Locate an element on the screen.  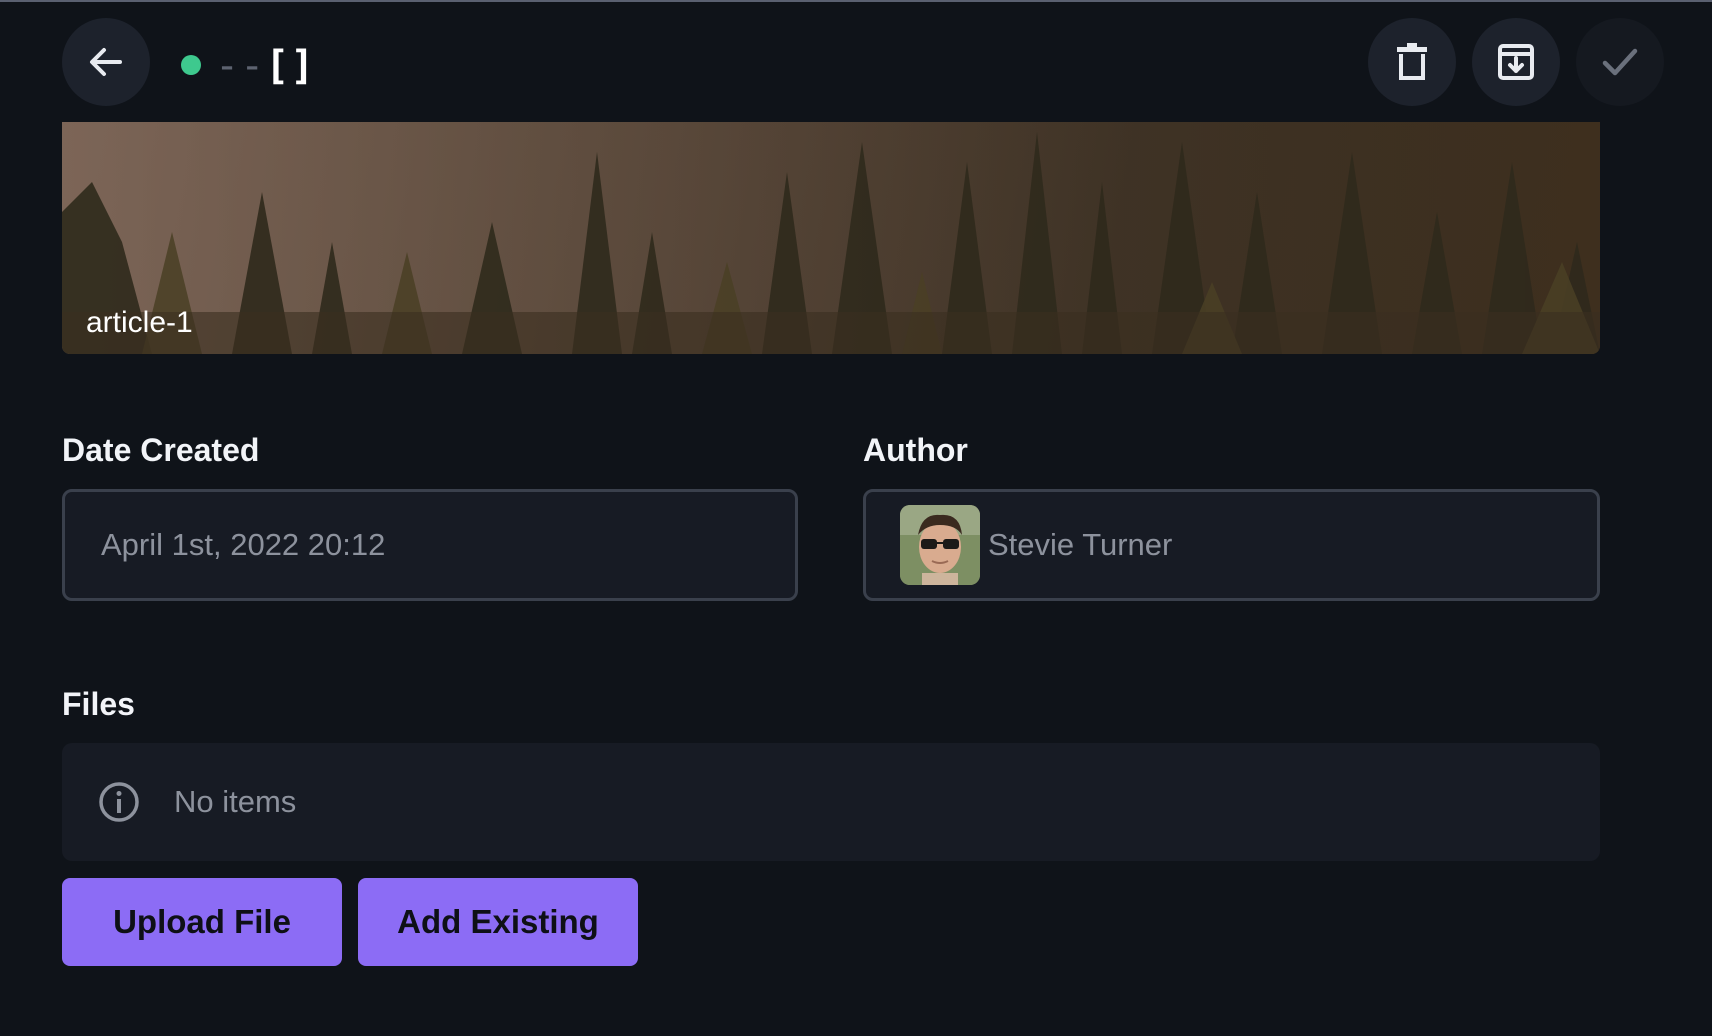
trash-icon is located at coordinates (1412, 62).